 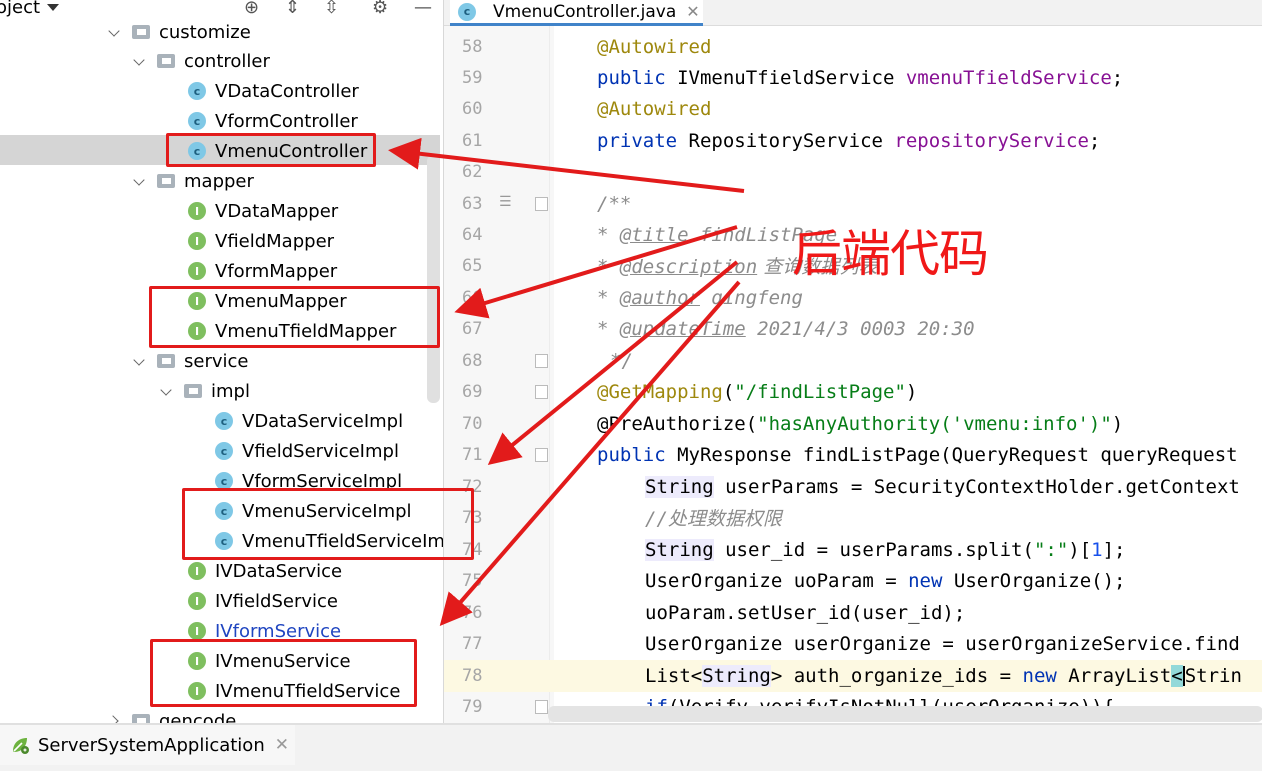 What do you see at coordinates (505, 202) in the screenshot?
I see `render-doc-icon: ☰` at bounding box center [505, 202].